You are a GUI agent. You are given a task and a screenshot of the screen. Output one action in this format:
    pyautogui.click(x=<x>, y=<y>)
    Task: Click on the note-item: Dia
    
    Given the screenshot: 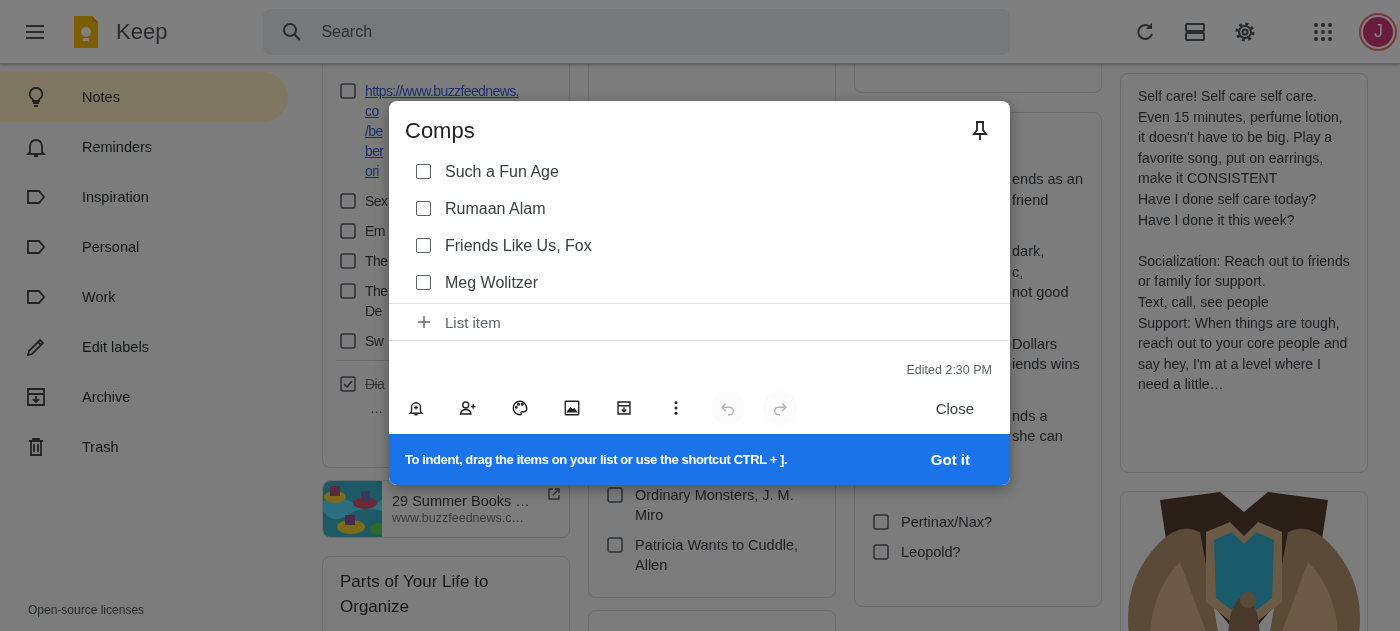 What is the action you would take?
    pyautogui.click(x=375, y=384)
    